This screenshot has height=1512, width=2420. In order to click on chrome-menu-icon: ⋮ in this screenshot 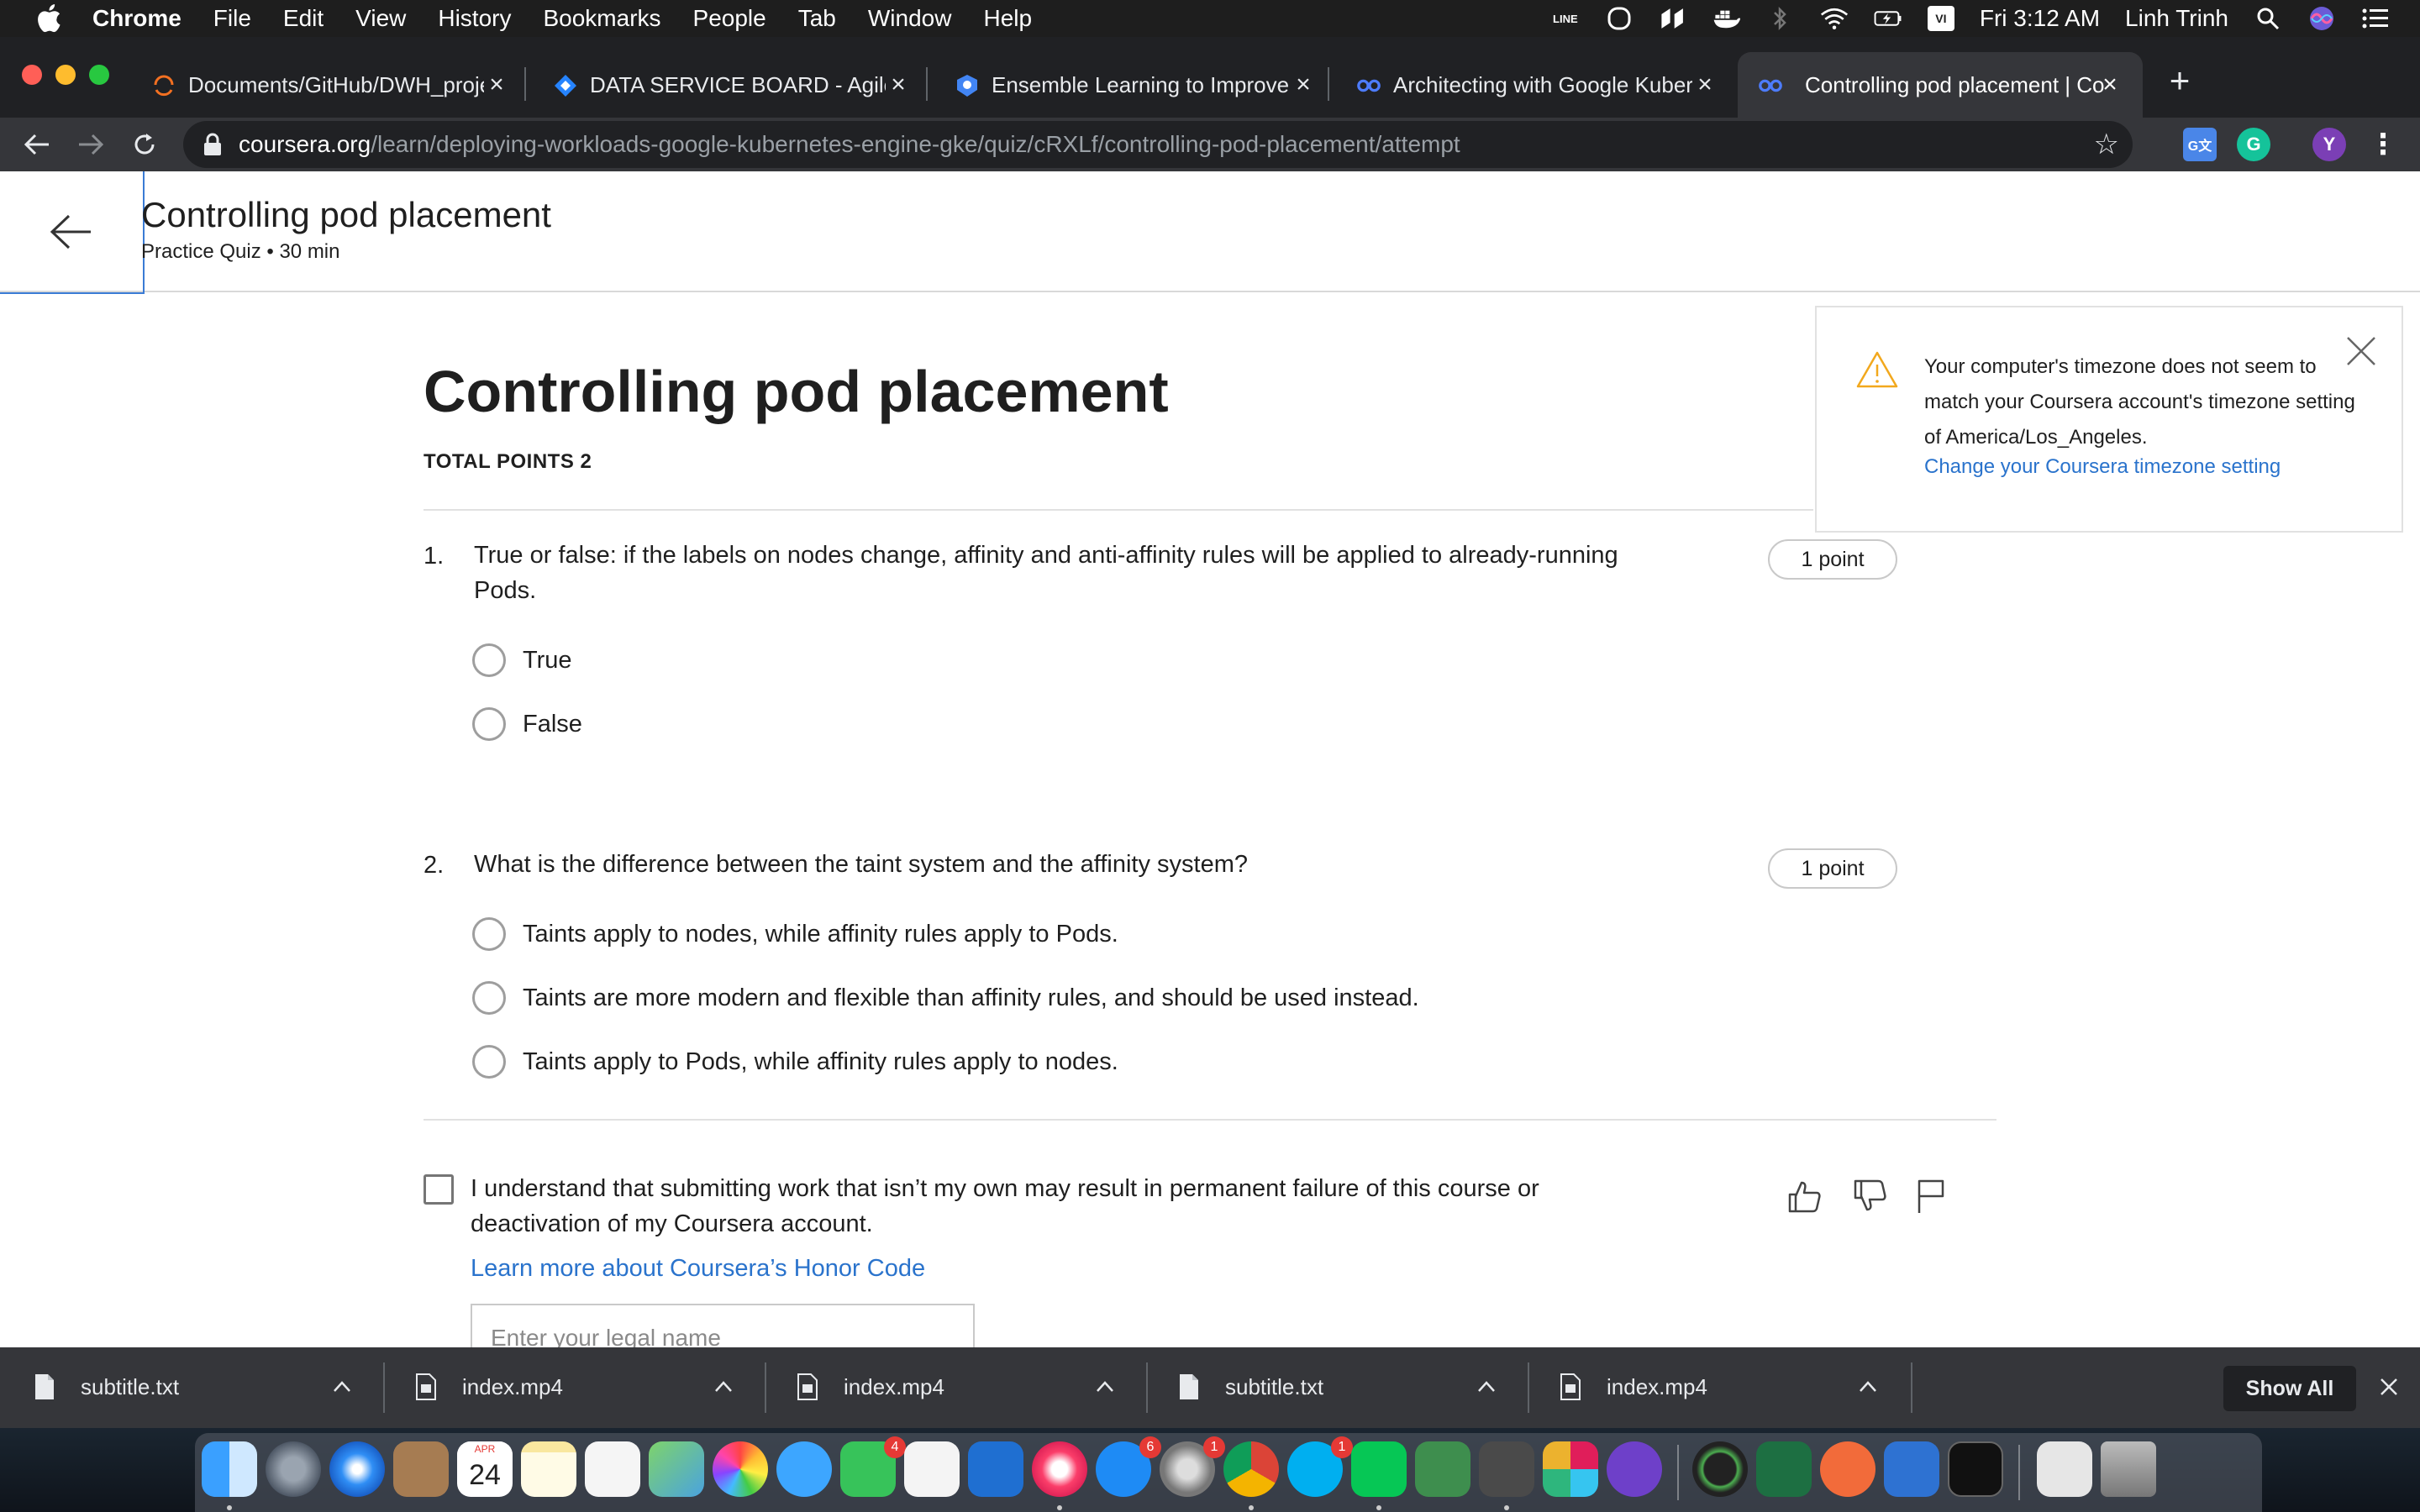, I will do `click(2383, 144)`.